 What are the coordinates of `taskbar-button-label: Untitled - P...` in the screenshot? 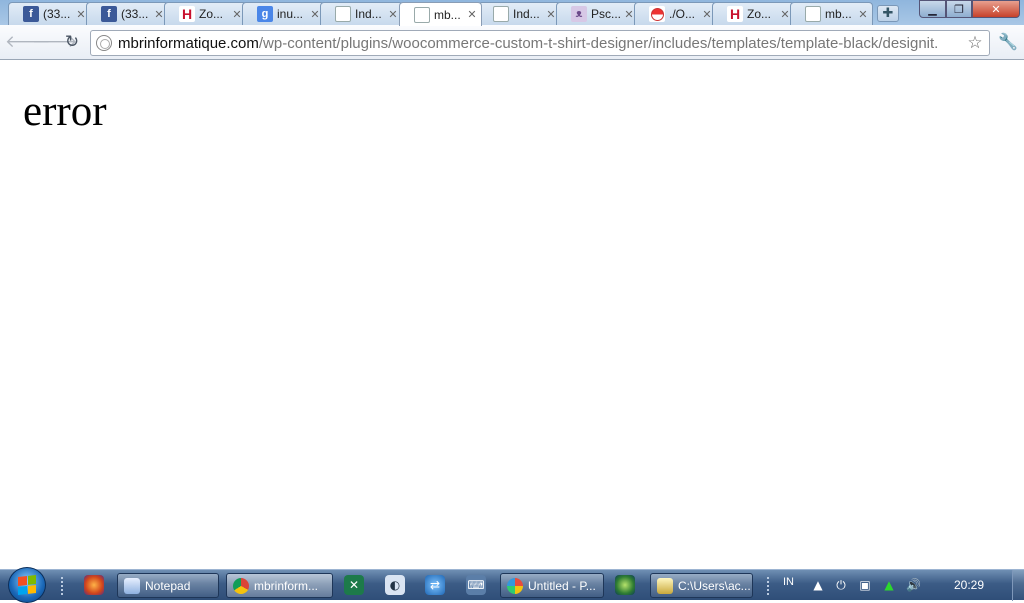 It's located at (562, 585).